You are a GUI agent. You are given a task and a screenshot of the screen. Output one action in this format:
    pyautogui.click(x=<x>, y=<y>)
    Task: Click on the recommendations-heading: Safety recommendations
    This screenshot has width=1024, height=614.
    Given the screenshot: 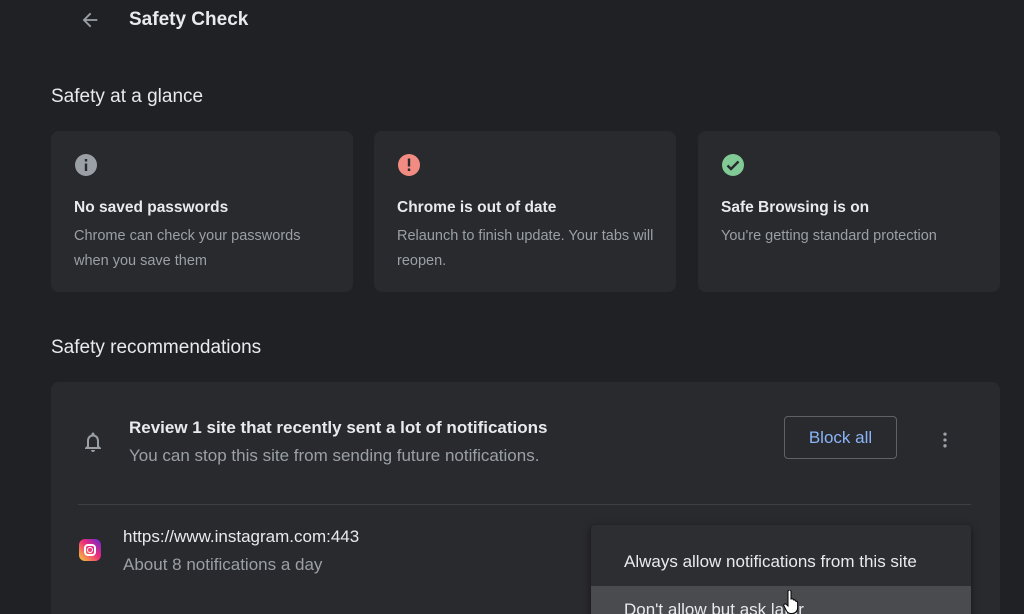 What is the action you would take?
    pyautogui.click(x=156, y=347)
    